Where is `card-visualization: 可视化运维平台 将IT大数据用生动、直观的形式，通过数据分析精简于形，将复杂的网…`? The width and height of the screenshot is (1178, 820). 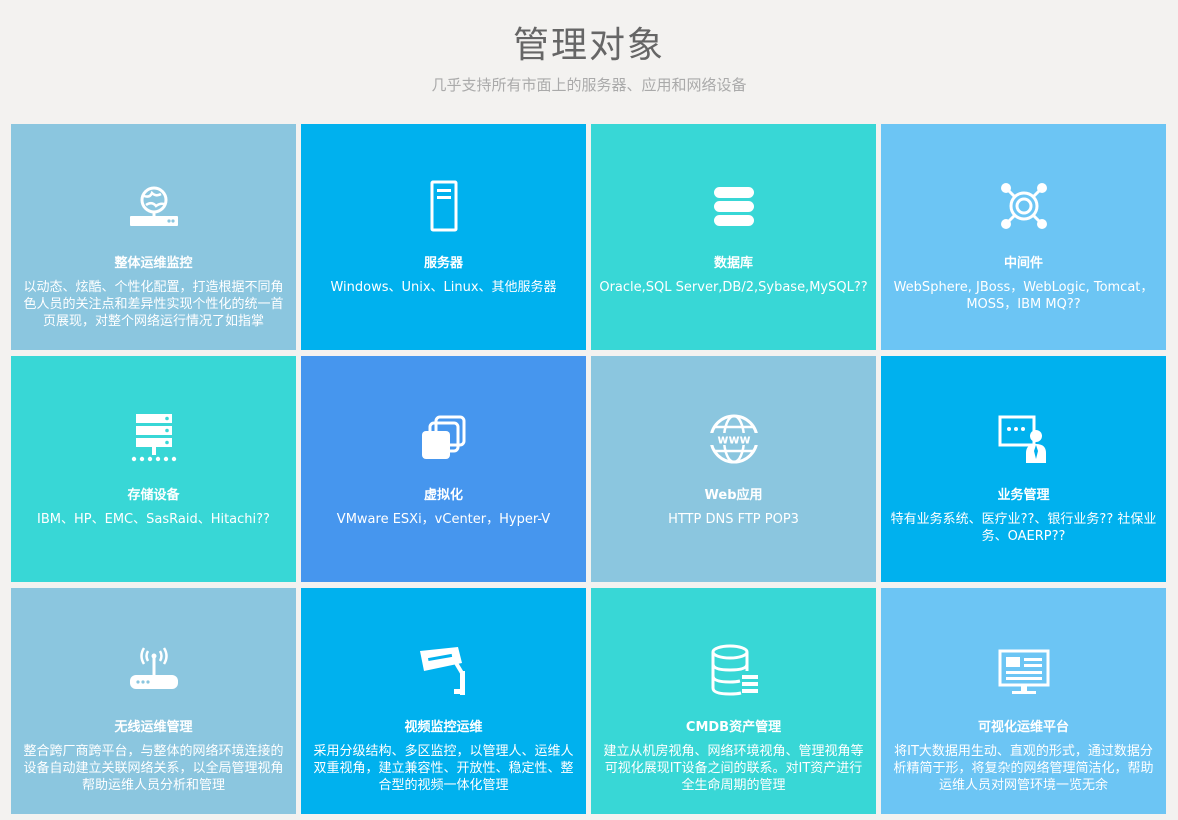
card-visualization: 可视化运维平台 将IT大数据用生动、直观的形式，通过数据分析精简于形，将复杂的网… is located at coordinates (1023, 701).